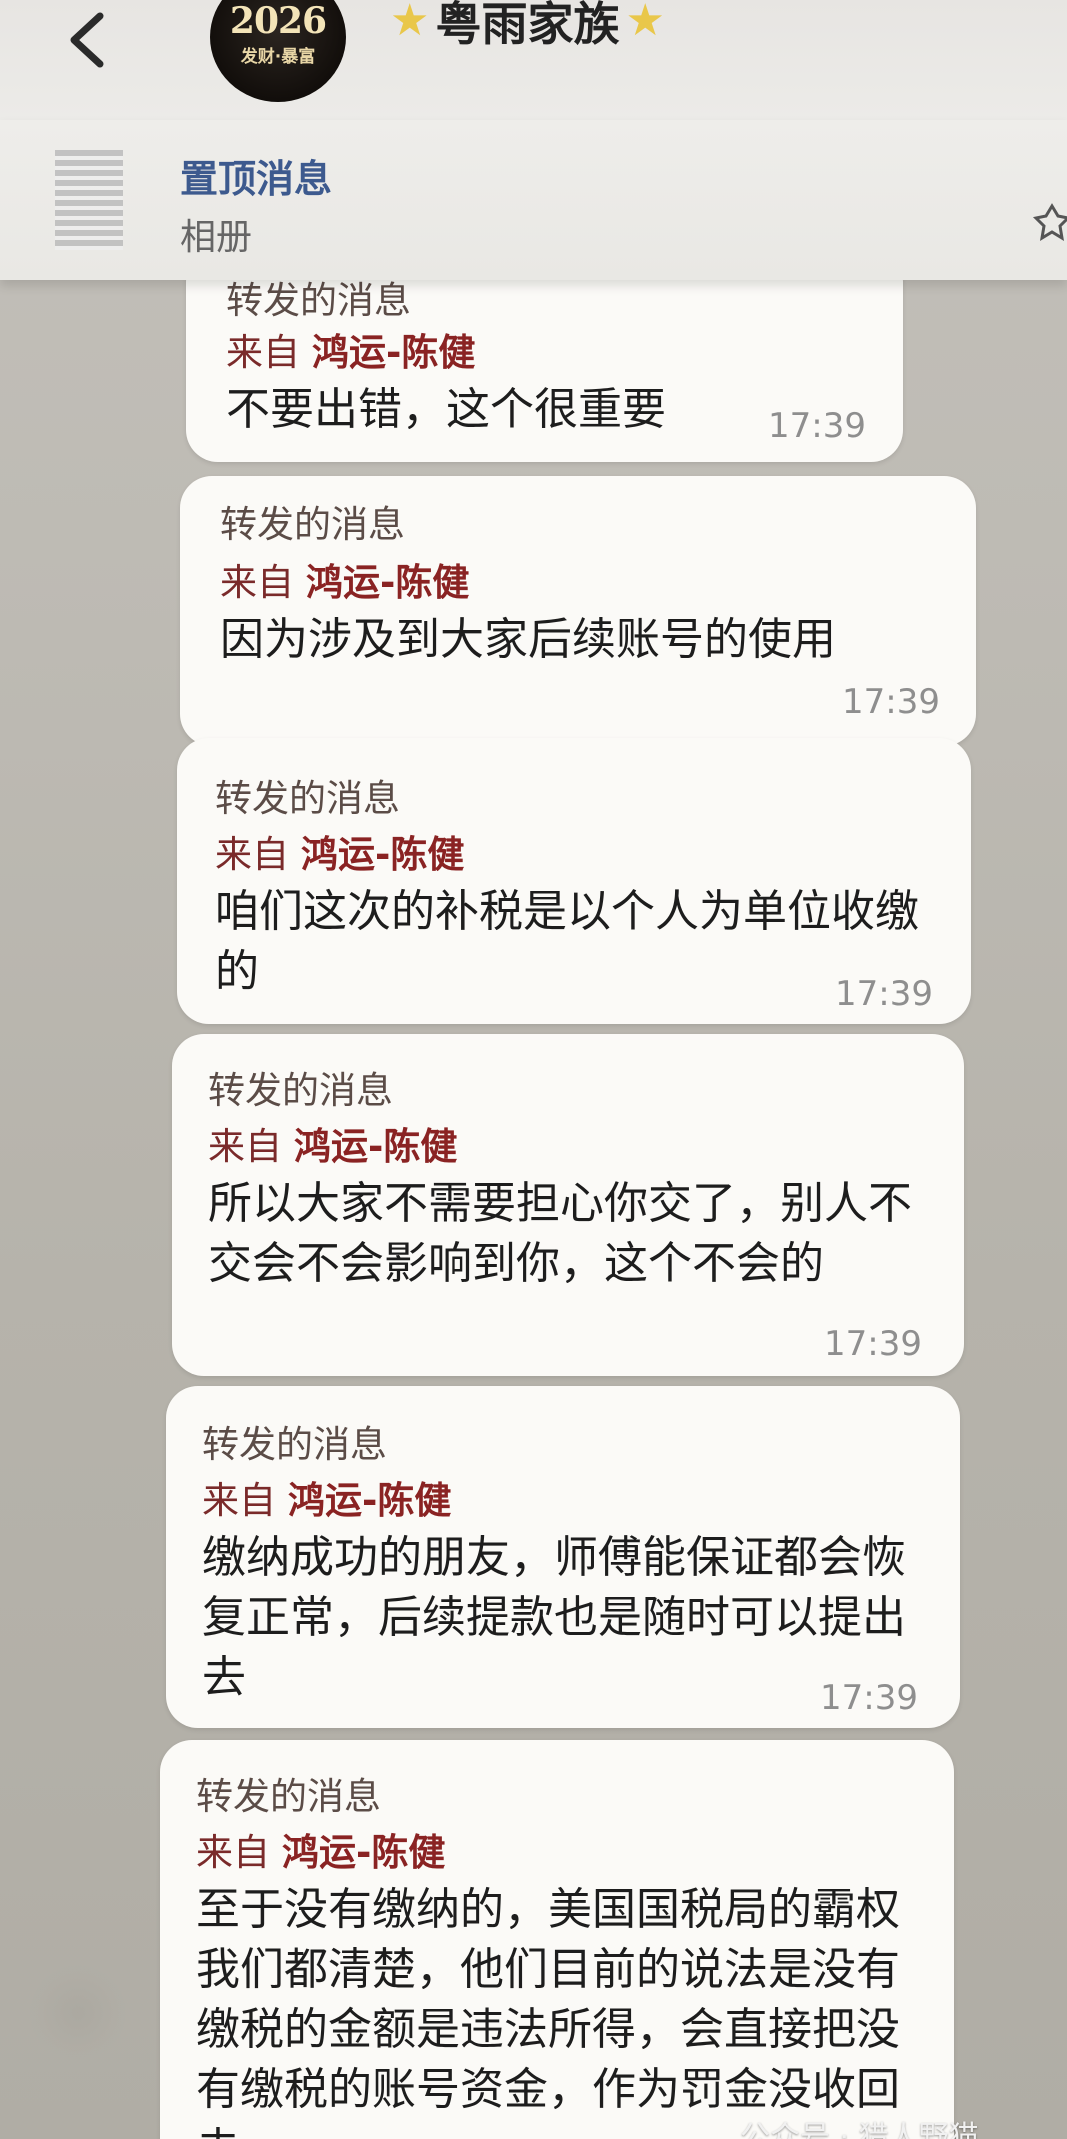  What do you see at coordinates (567, 941) in the screenshot?
I see `message-text: 咱们这次的补税是以个人为单位收缴的` at bounding box center [567, 941].